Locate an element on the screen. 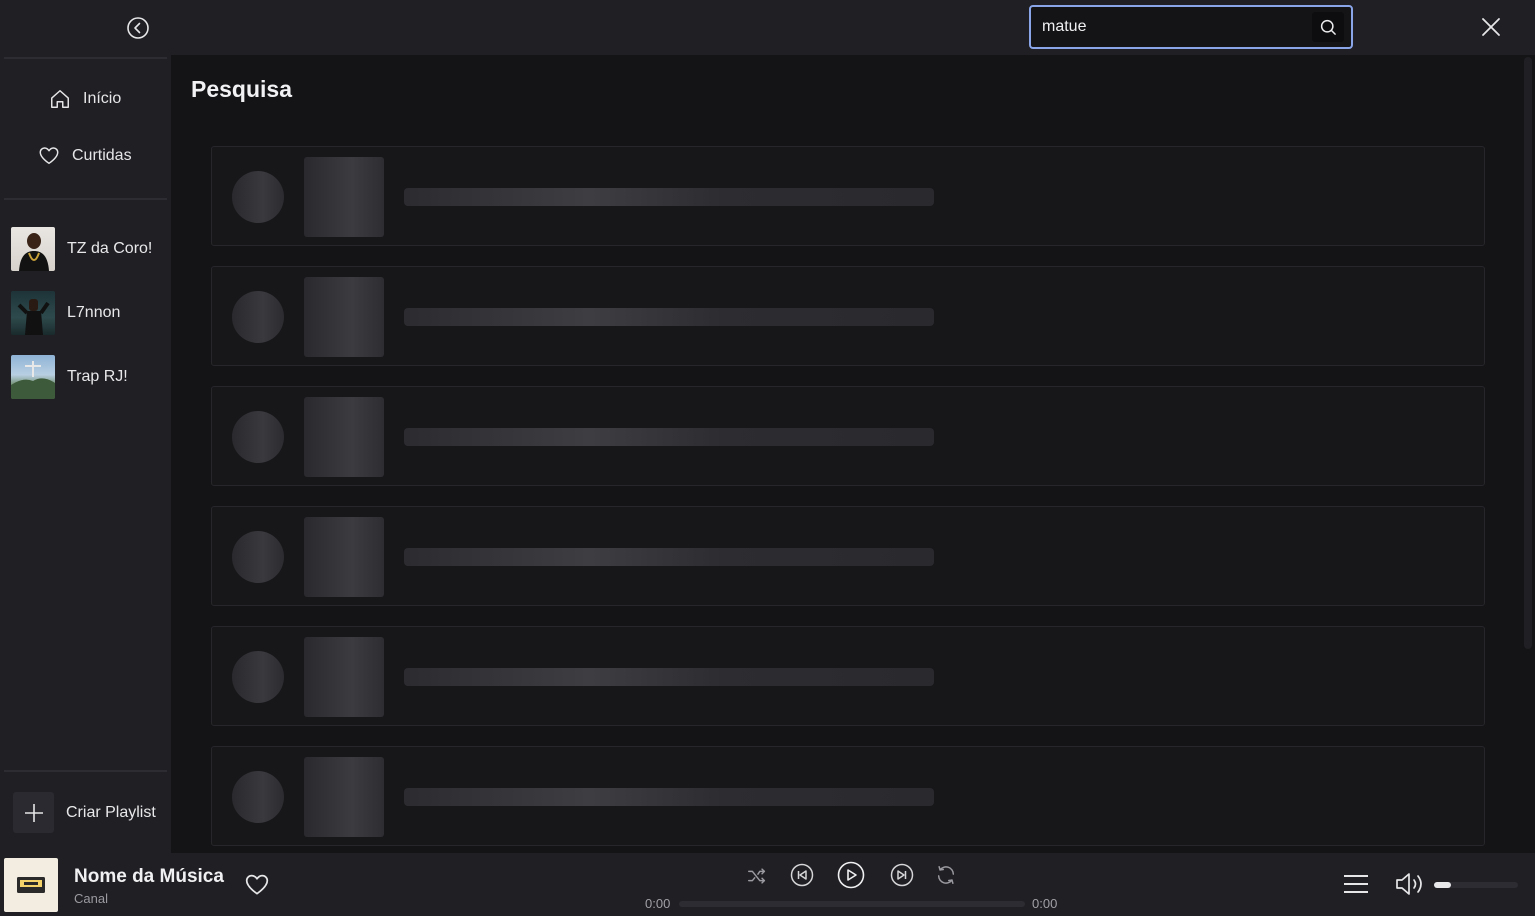  previous-icon is located at coordinates (802, 875).